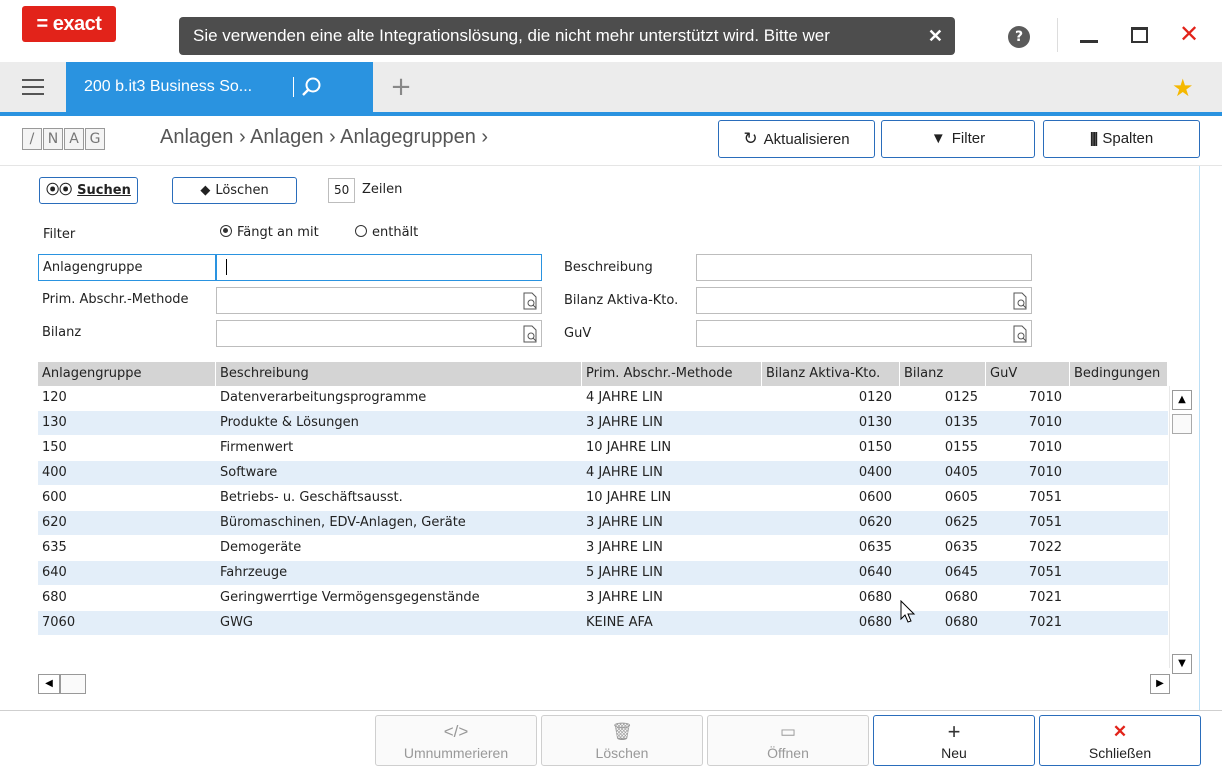  I want to click on code-icon: </>, so click(456, 731).